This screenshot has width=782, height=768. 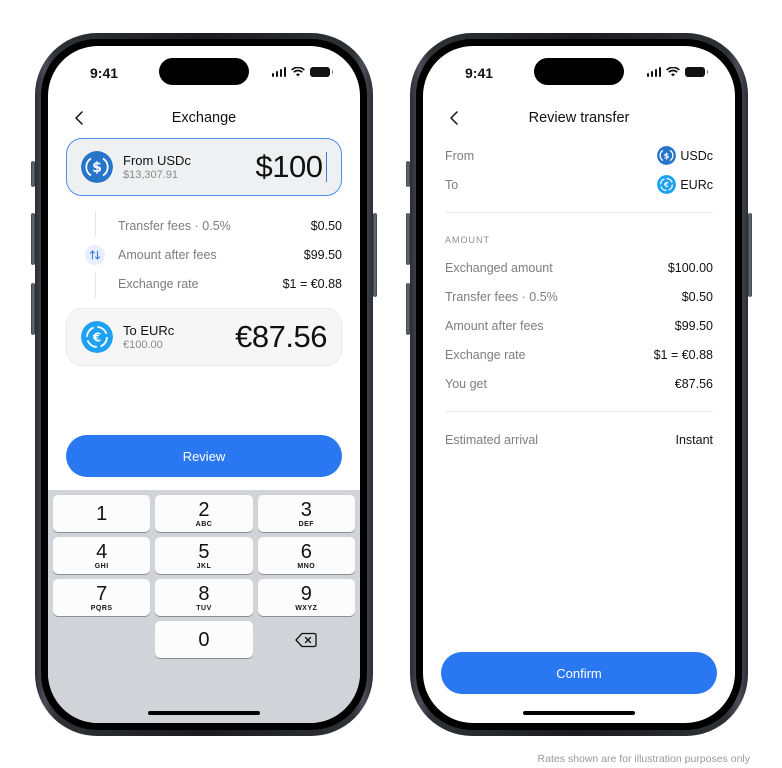 I want to click on page-title: Review transfer, so click(x=579, y=118).